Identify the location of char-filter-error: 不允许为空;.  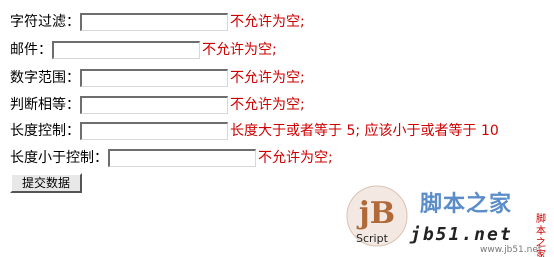
(267, 22).